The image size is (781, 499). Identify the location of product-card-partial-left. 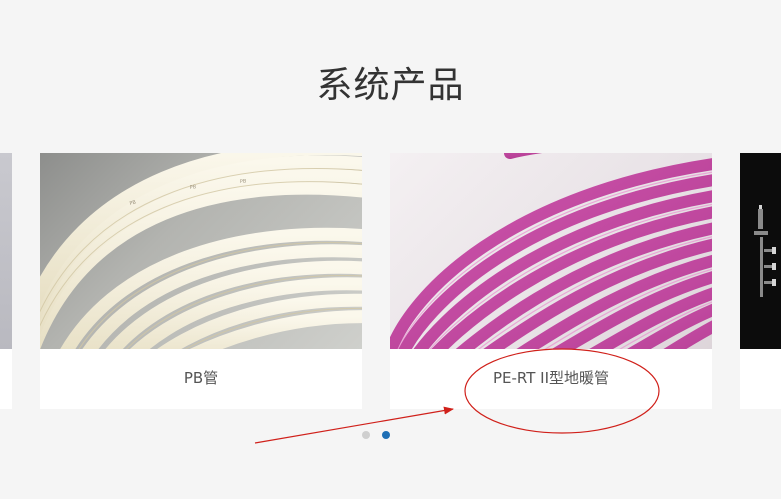
(6, 281).